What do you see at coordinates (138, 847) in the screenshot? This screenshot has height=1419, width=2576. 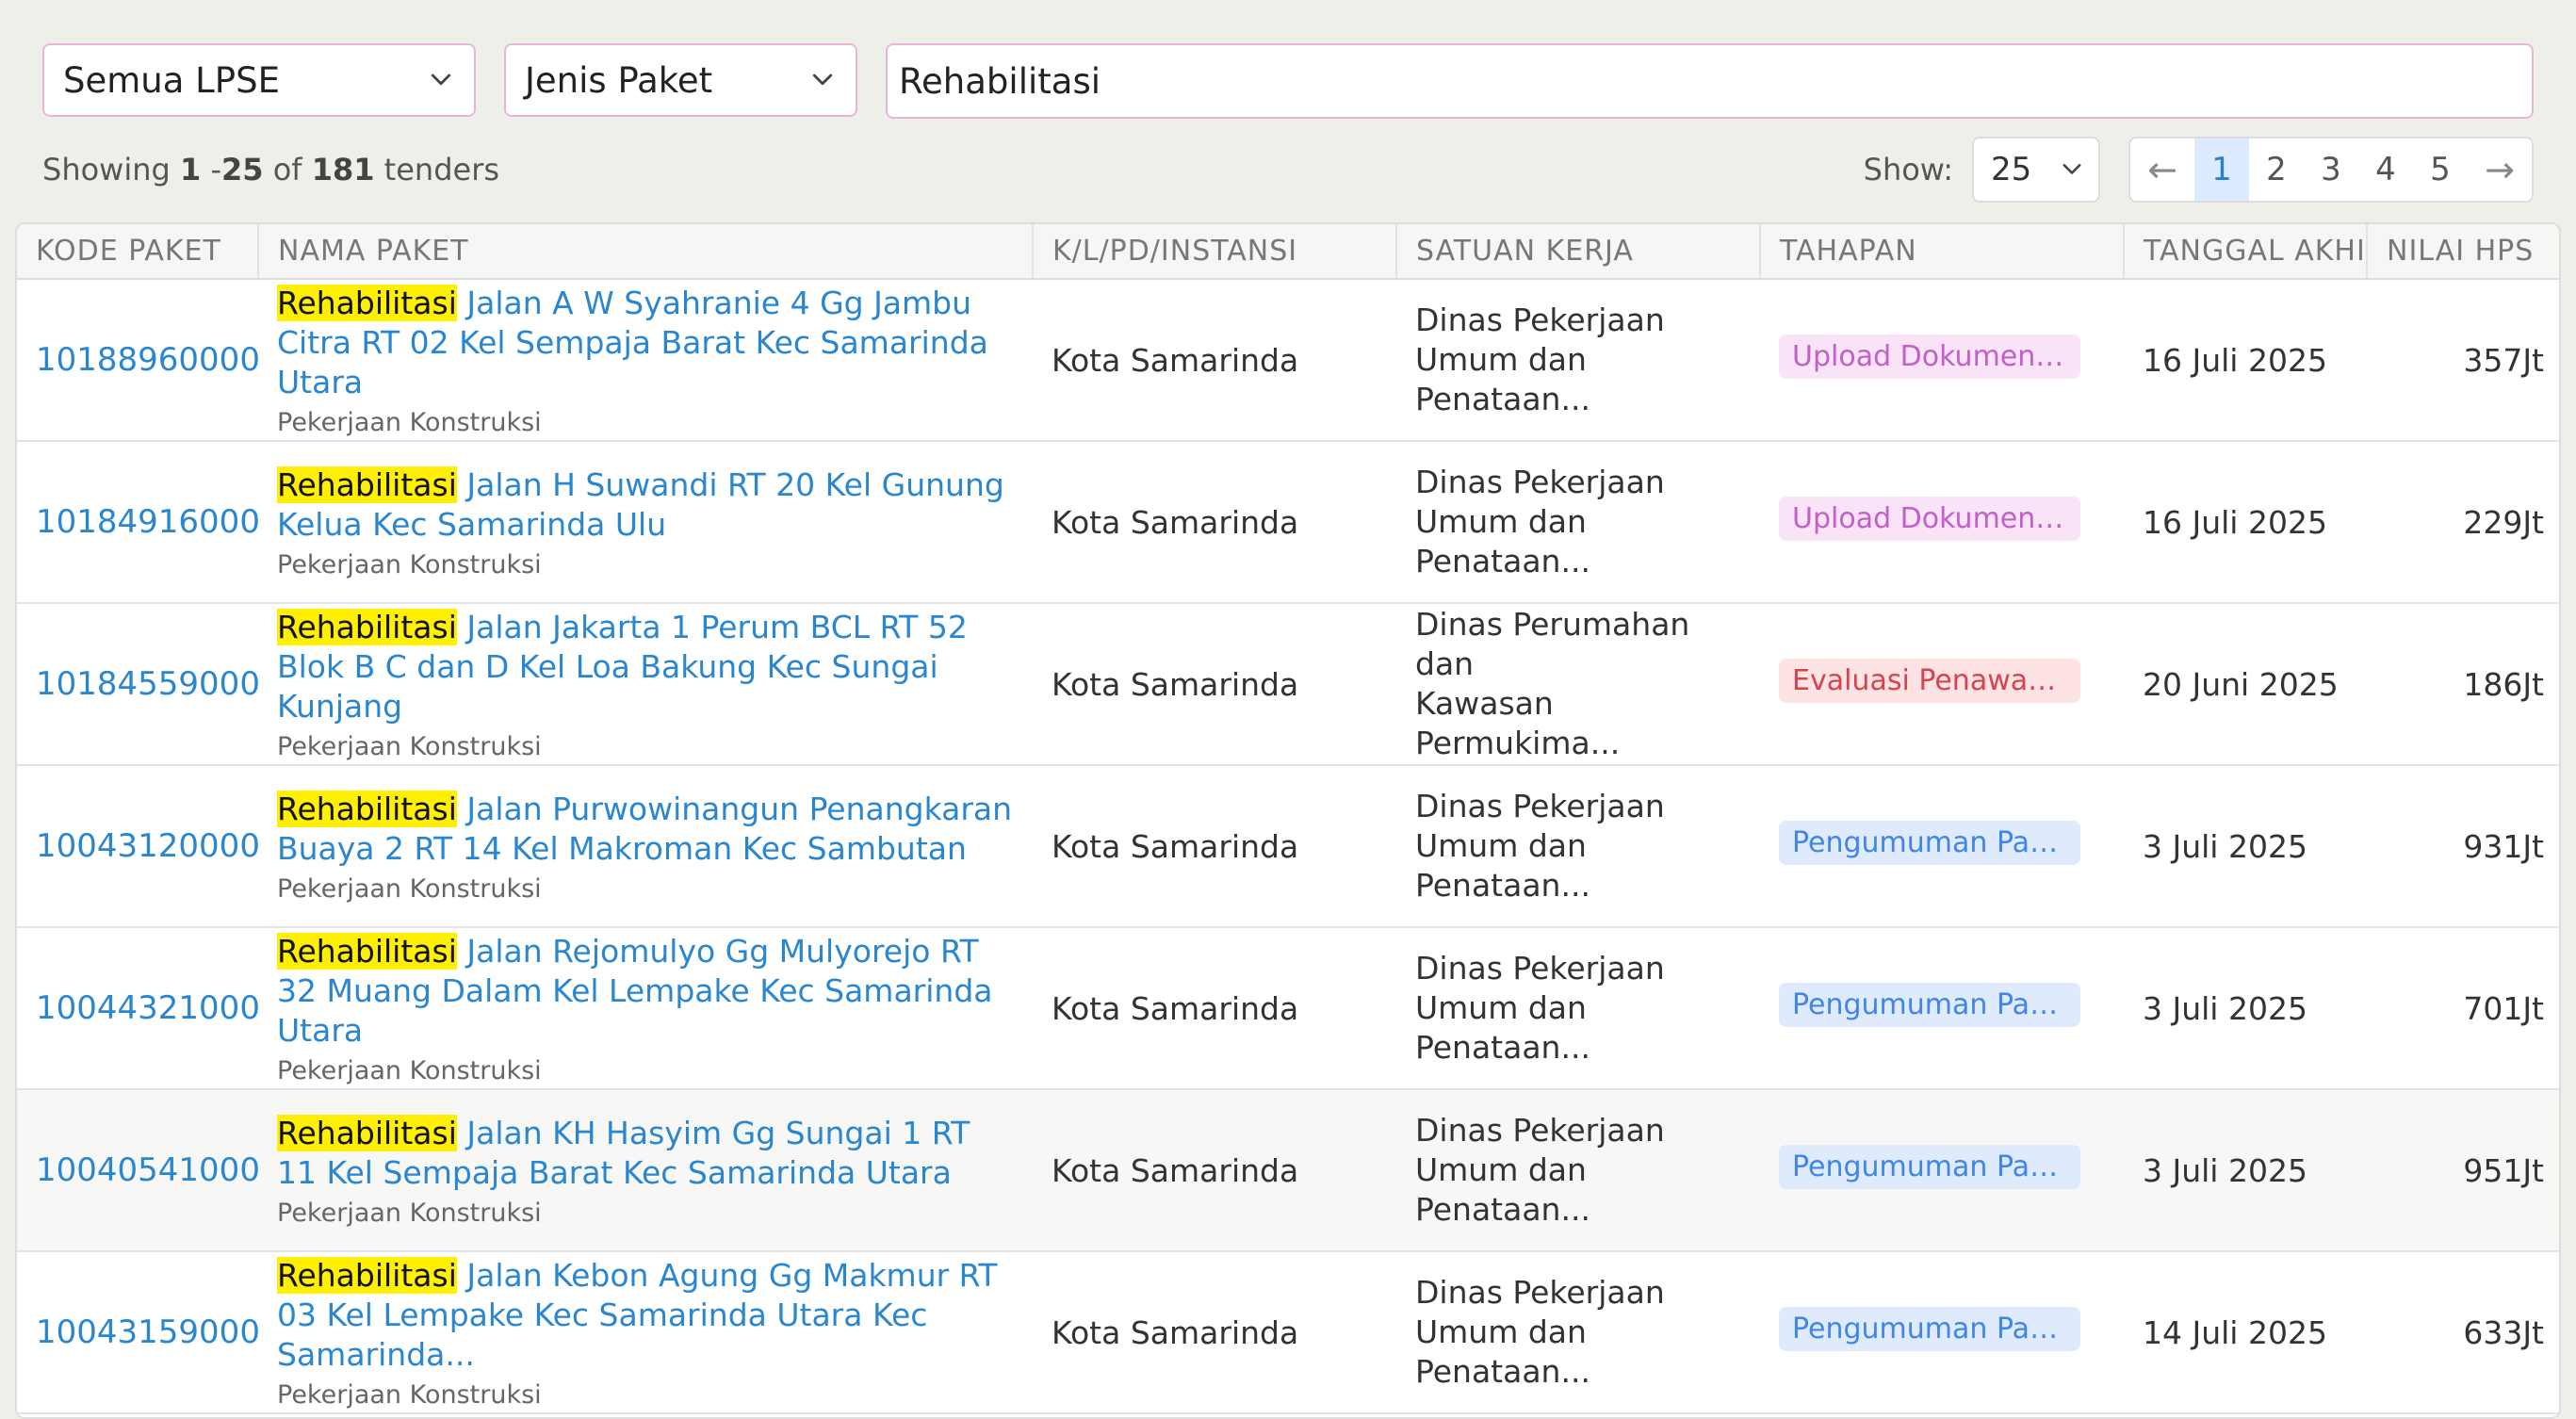 I see `kode-paket-link: 10043120000` at bounding box center [138, 847].